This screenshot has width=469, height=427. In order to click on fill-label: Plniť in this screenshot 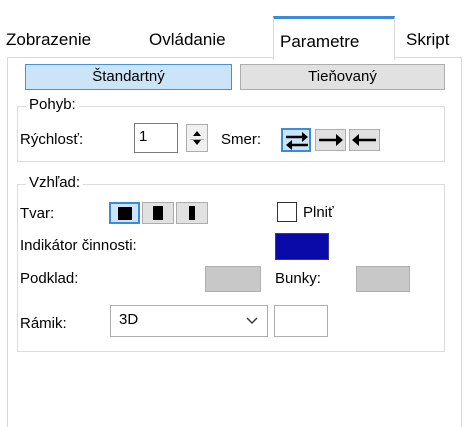, I will do `click(318, 212)`.